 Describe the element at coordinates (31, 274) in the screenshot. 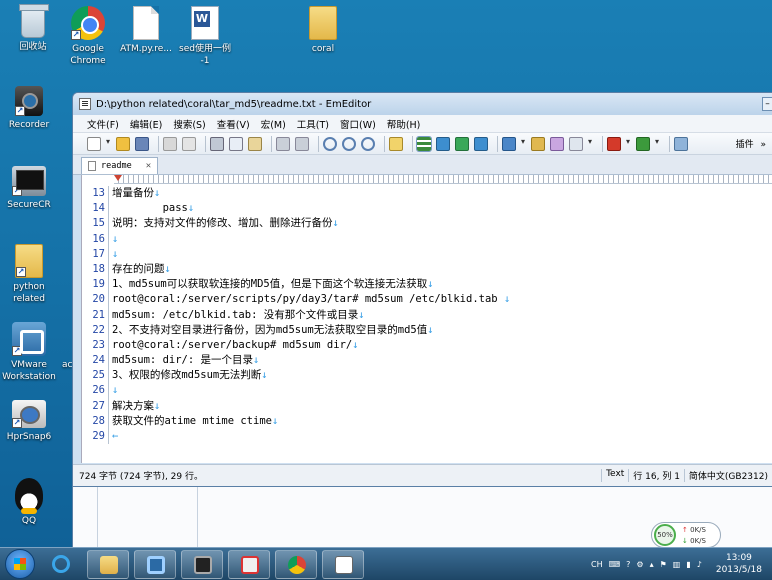

I see `desktop-icon-python-related: ↗ python related` at that location.